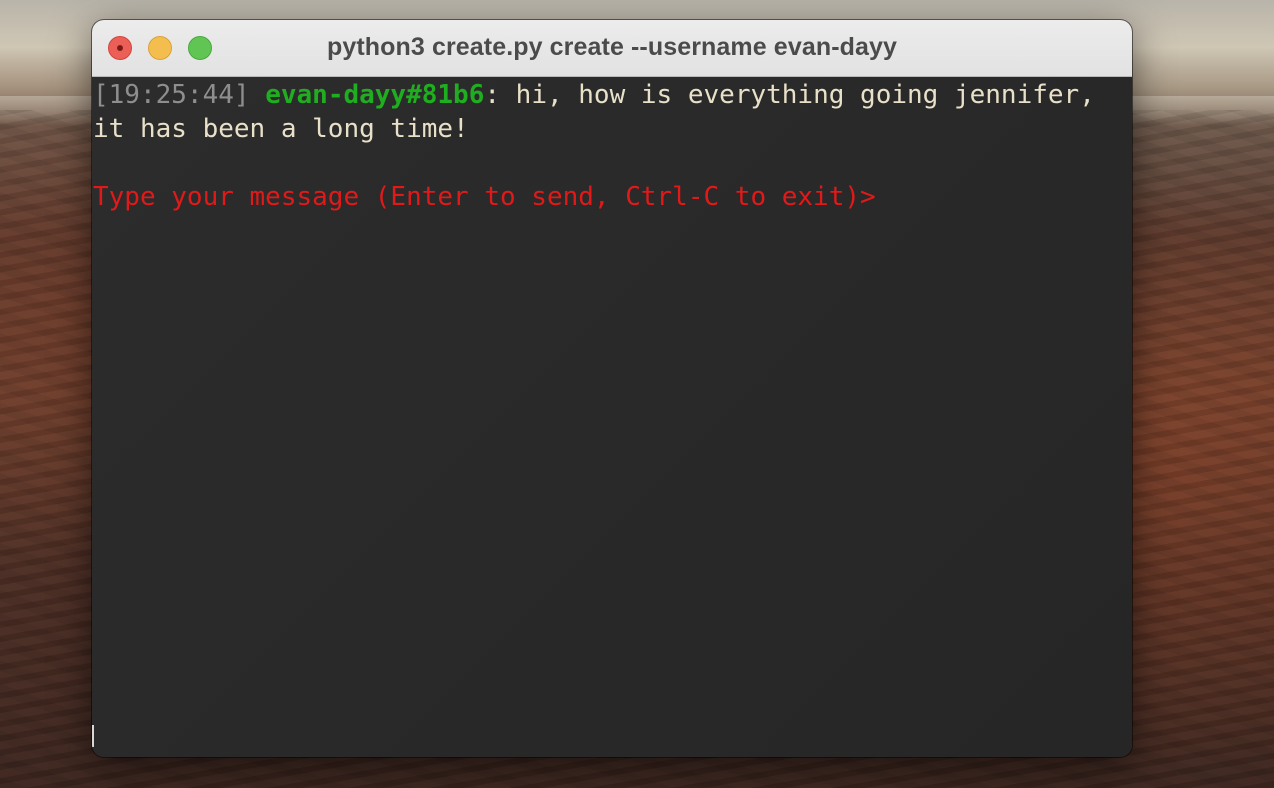 This screenshot has width=1274, height=788. What do you see at coordinates (612, 129) in the screenshot?
I see `chat-message-line-2: it has been a long time!` at bounding box center [612, 129].